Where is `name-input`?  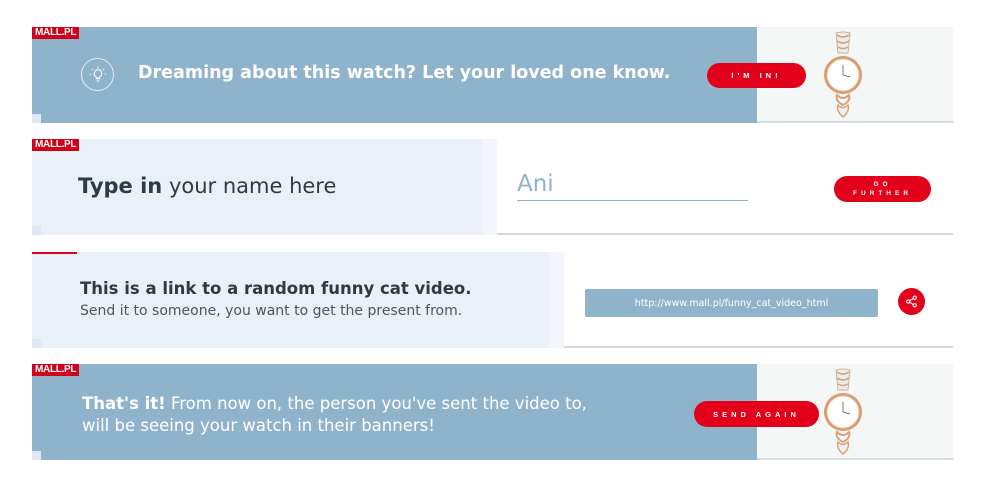 name-input is located at coordinates (632, 184).